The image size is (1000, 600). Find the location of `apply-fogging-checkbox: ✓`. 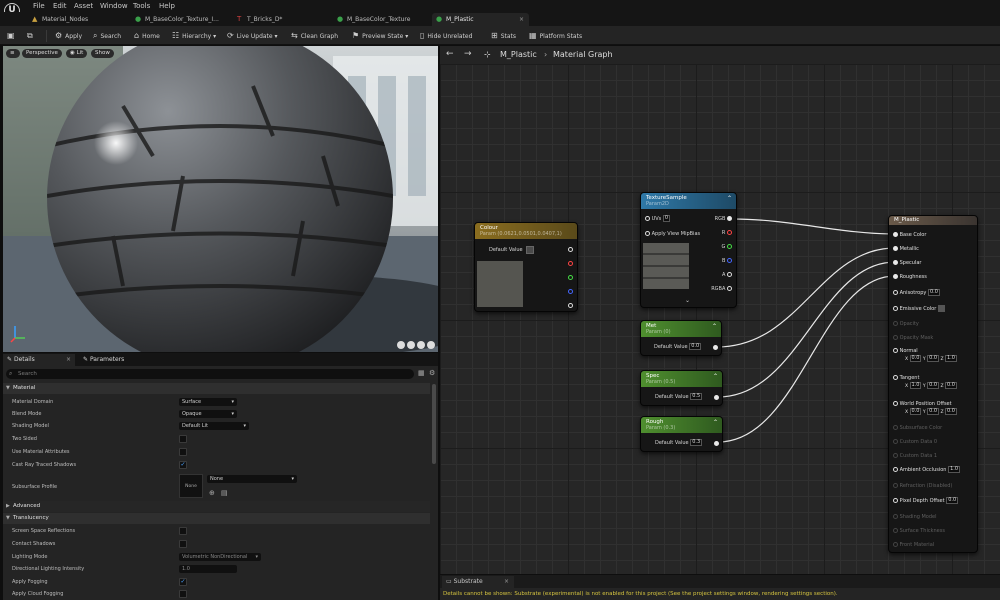

apply-fogging-checkbox: ✓ is located at coordinates (183, 582).